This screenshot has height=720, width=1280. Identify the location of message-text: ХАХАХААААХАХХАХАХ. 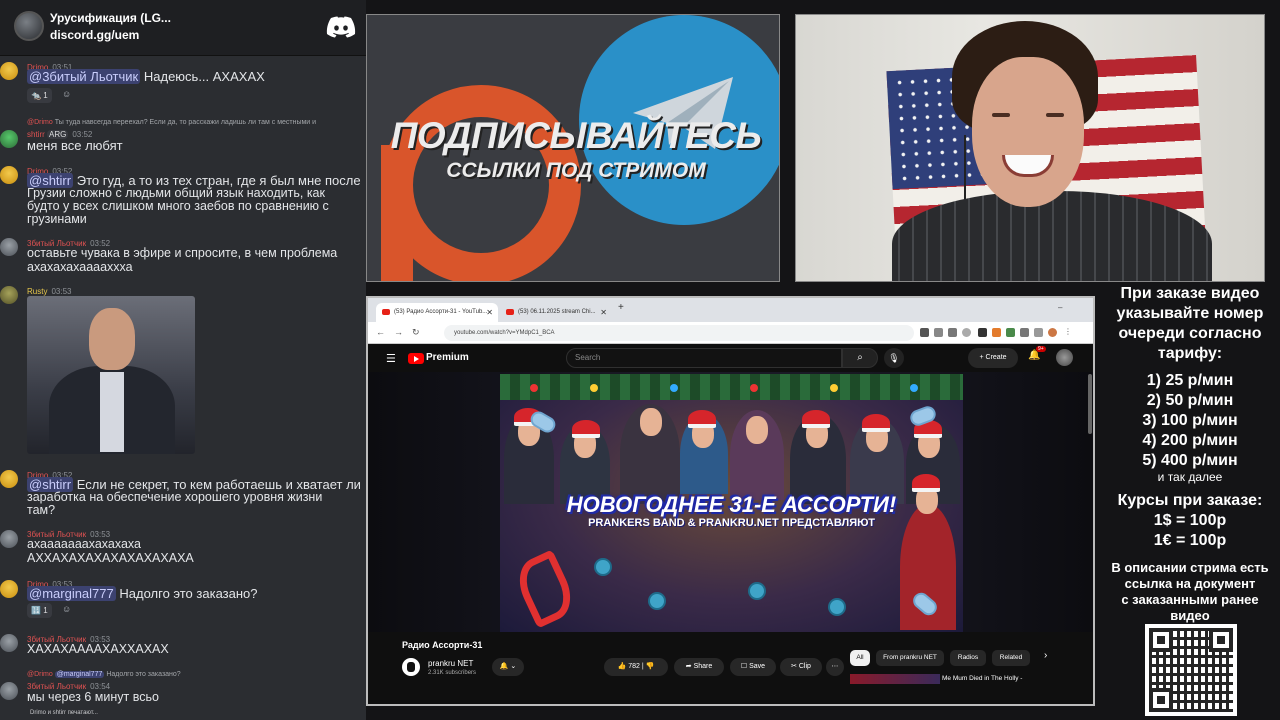
(98, 649).